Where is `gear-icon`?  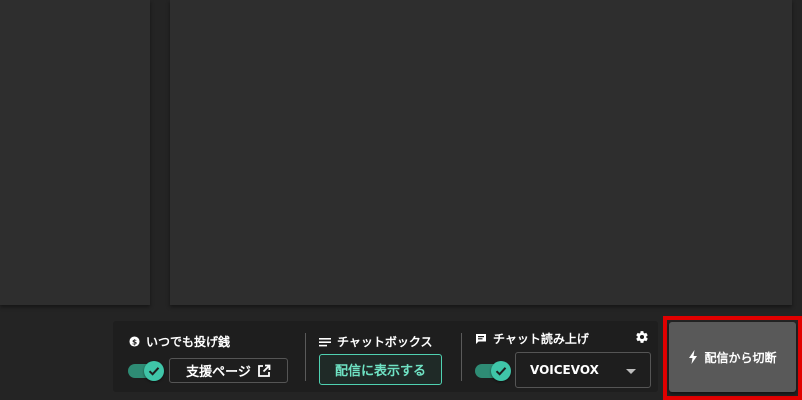
gear-icon is located at coordinates (642, 336).